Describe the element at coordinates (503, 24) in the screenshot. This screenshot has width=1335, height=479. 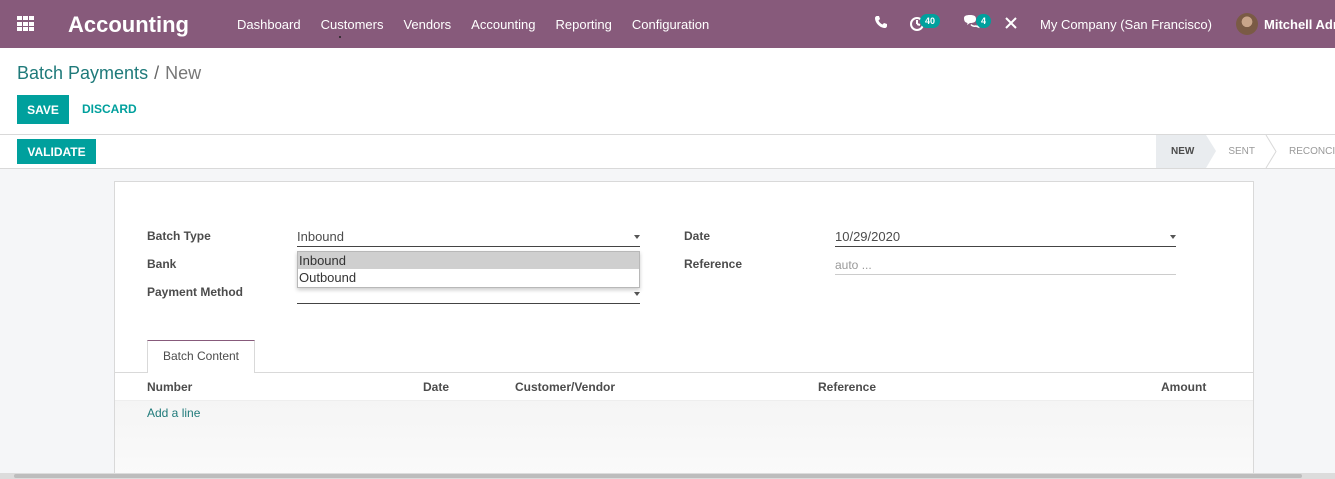
I see `menu-accounting: Accounting` at that location.